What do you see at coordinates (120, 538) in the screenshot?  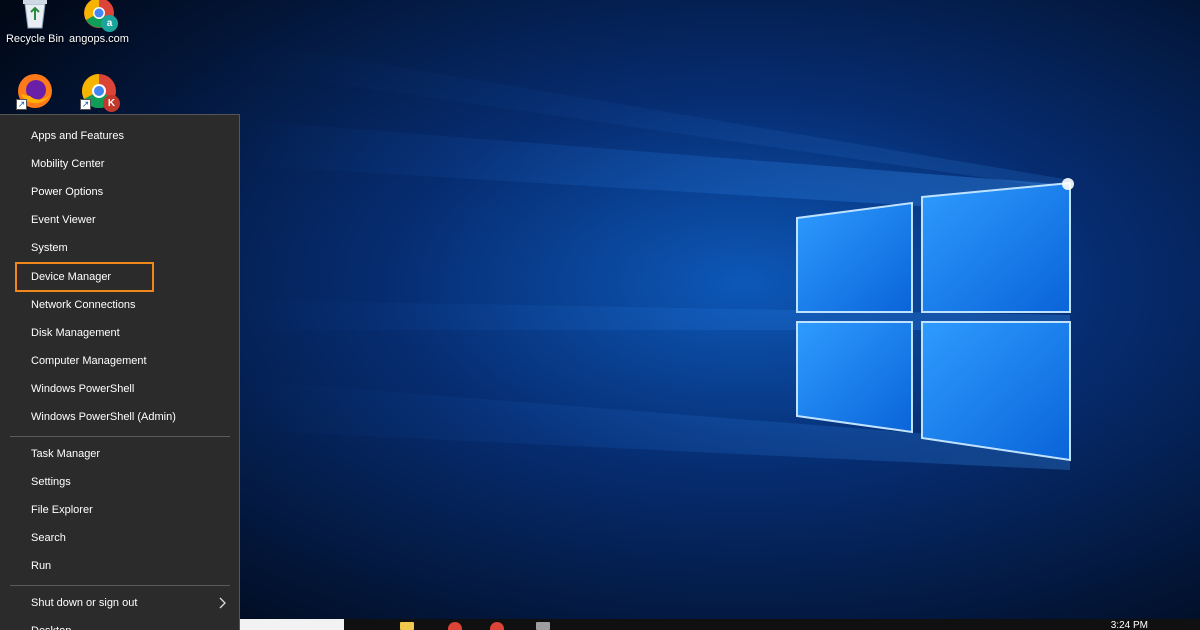 I see `menu-item-search: Search` at bounding box center [120, 538].